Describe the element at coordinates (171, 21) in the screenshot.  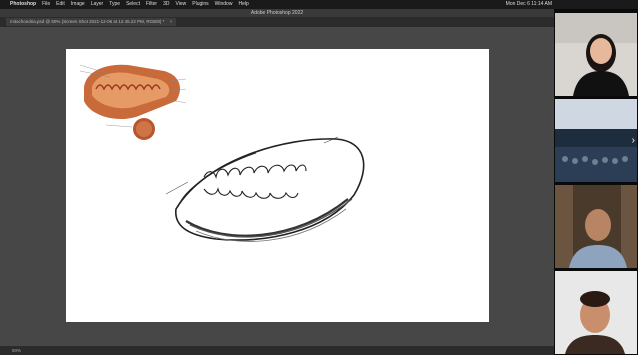
I see `close-icon: ×` at that location.